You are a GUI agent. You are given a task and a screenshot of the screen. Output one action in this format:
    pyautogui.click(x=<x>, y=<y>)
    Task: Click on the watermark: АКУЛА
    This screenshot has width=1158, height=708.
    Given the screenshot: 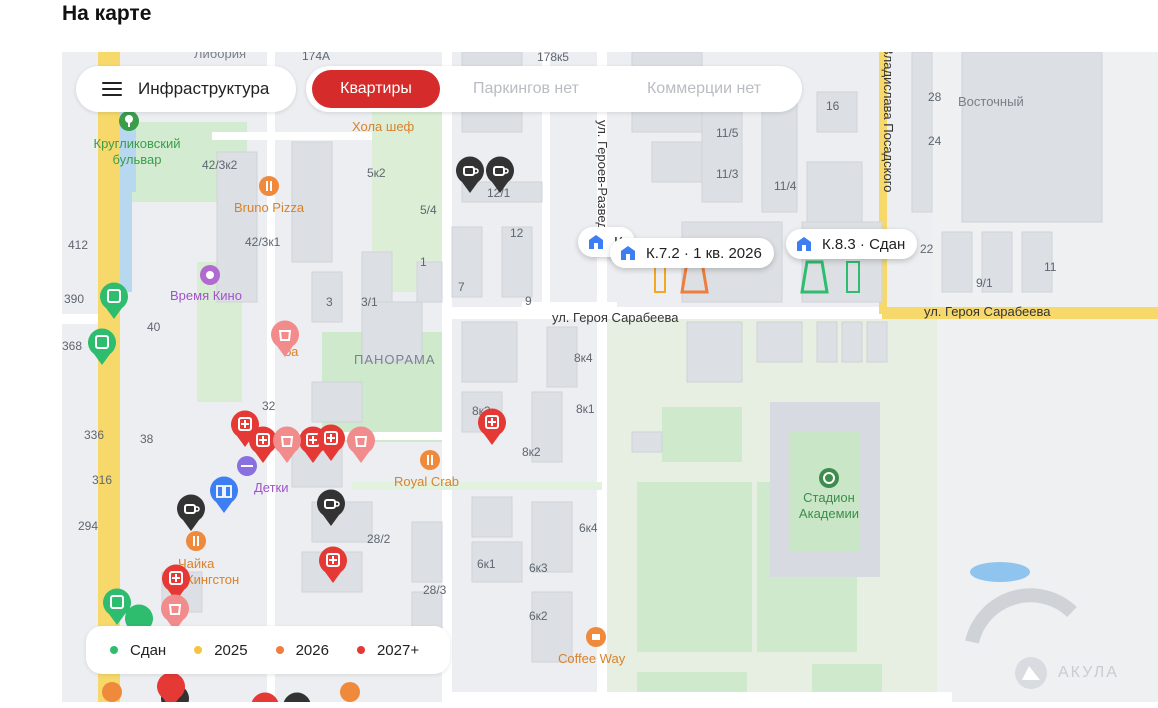 What is the action you would take?
    pyautogui.click(x=1066, y=673)
    